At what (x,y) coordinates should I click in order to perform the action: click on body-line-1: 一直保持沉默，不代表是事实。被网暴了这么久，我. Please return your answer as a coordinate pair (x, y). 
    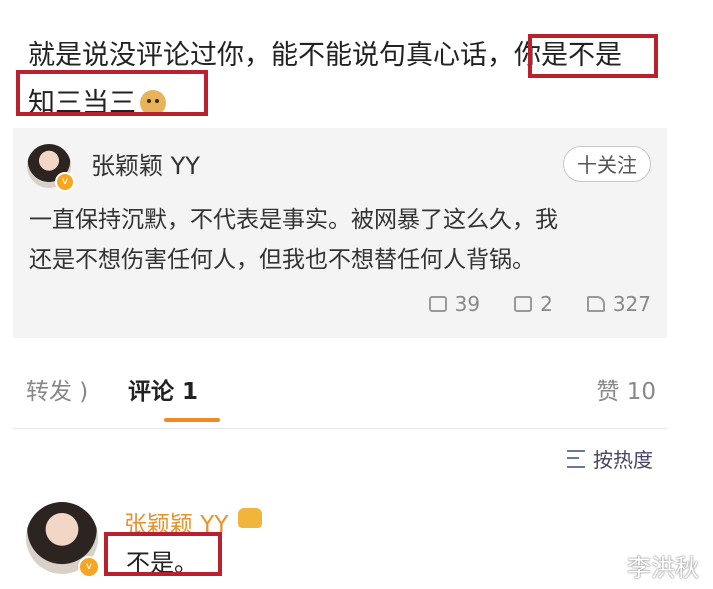
    Looking at the image, I should click on (293, 220).